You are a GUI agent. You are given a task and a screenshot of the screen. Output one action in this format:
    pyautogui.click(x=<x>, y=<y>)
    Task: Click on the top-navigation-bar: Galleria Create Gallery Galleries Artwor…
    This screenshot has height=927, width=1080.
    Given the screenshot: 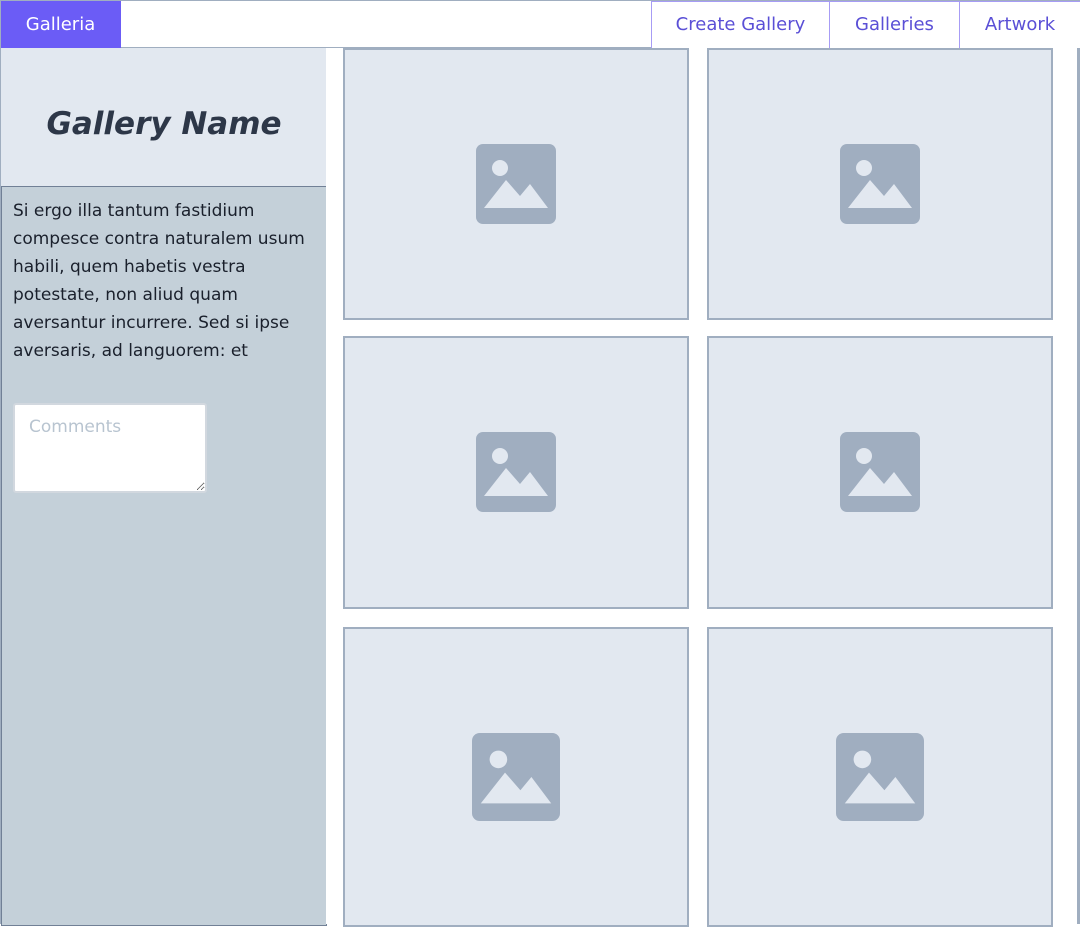 What is the action you would take?
    pyautogui.click(x=540, y=24)
    